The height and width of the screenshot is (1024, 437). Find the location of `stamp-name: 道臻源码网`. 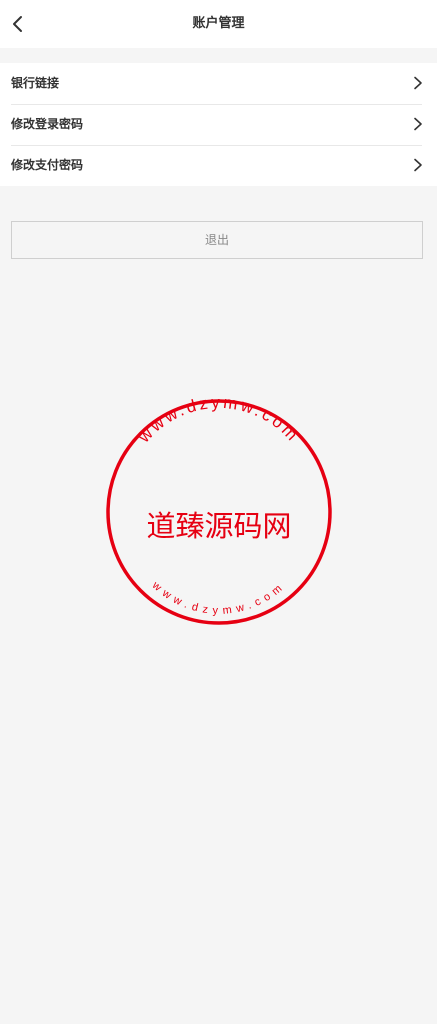

stamp-name: 道臻源码网 is located at coordinates (218, 526).